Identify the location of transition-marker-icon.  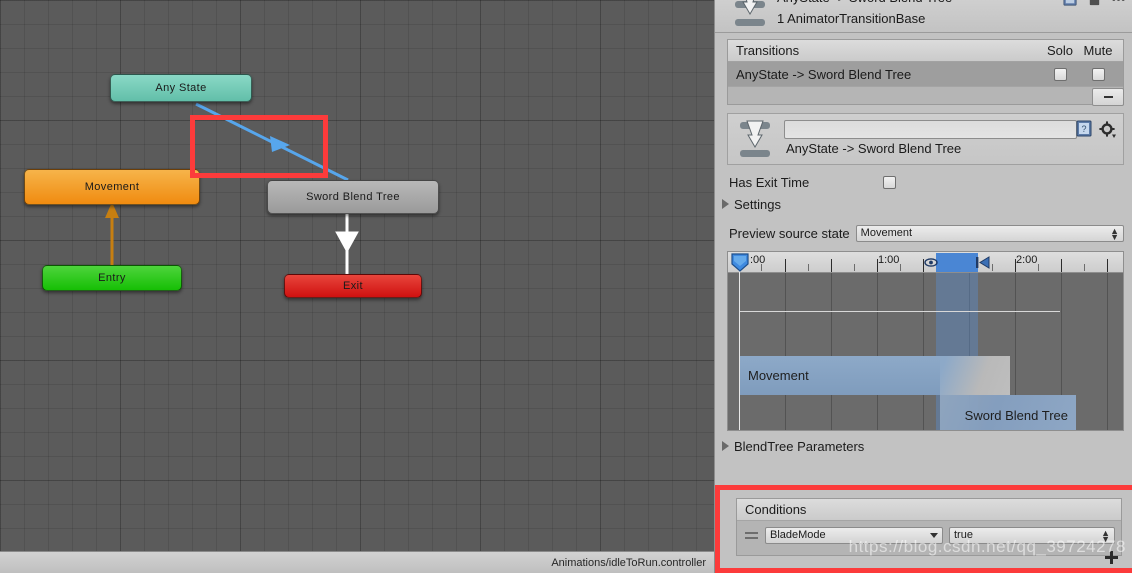
(983, 262).